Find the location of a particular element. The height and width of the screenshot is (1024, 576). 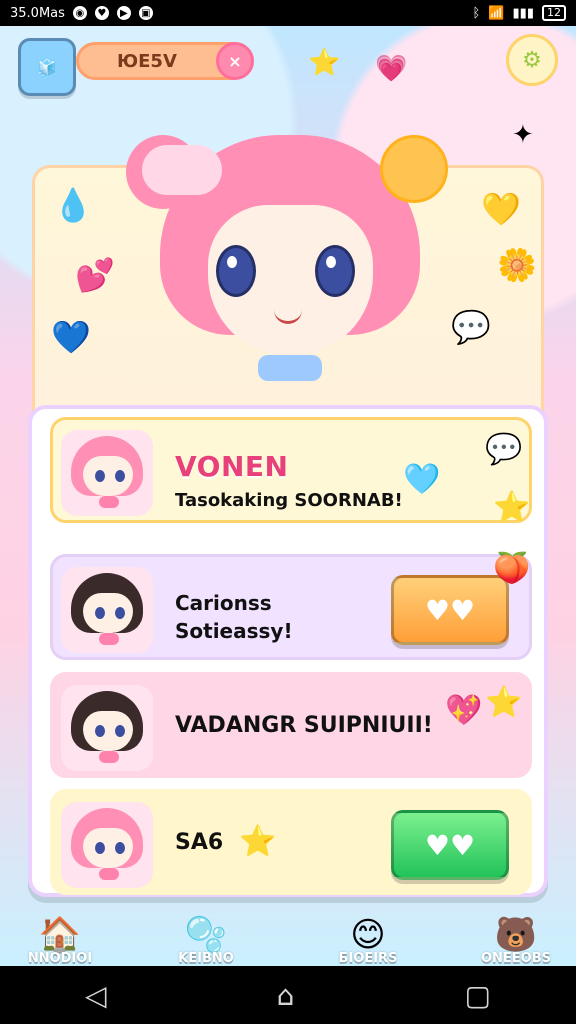

row-title: SA6 is located at coordinates (199, 842).